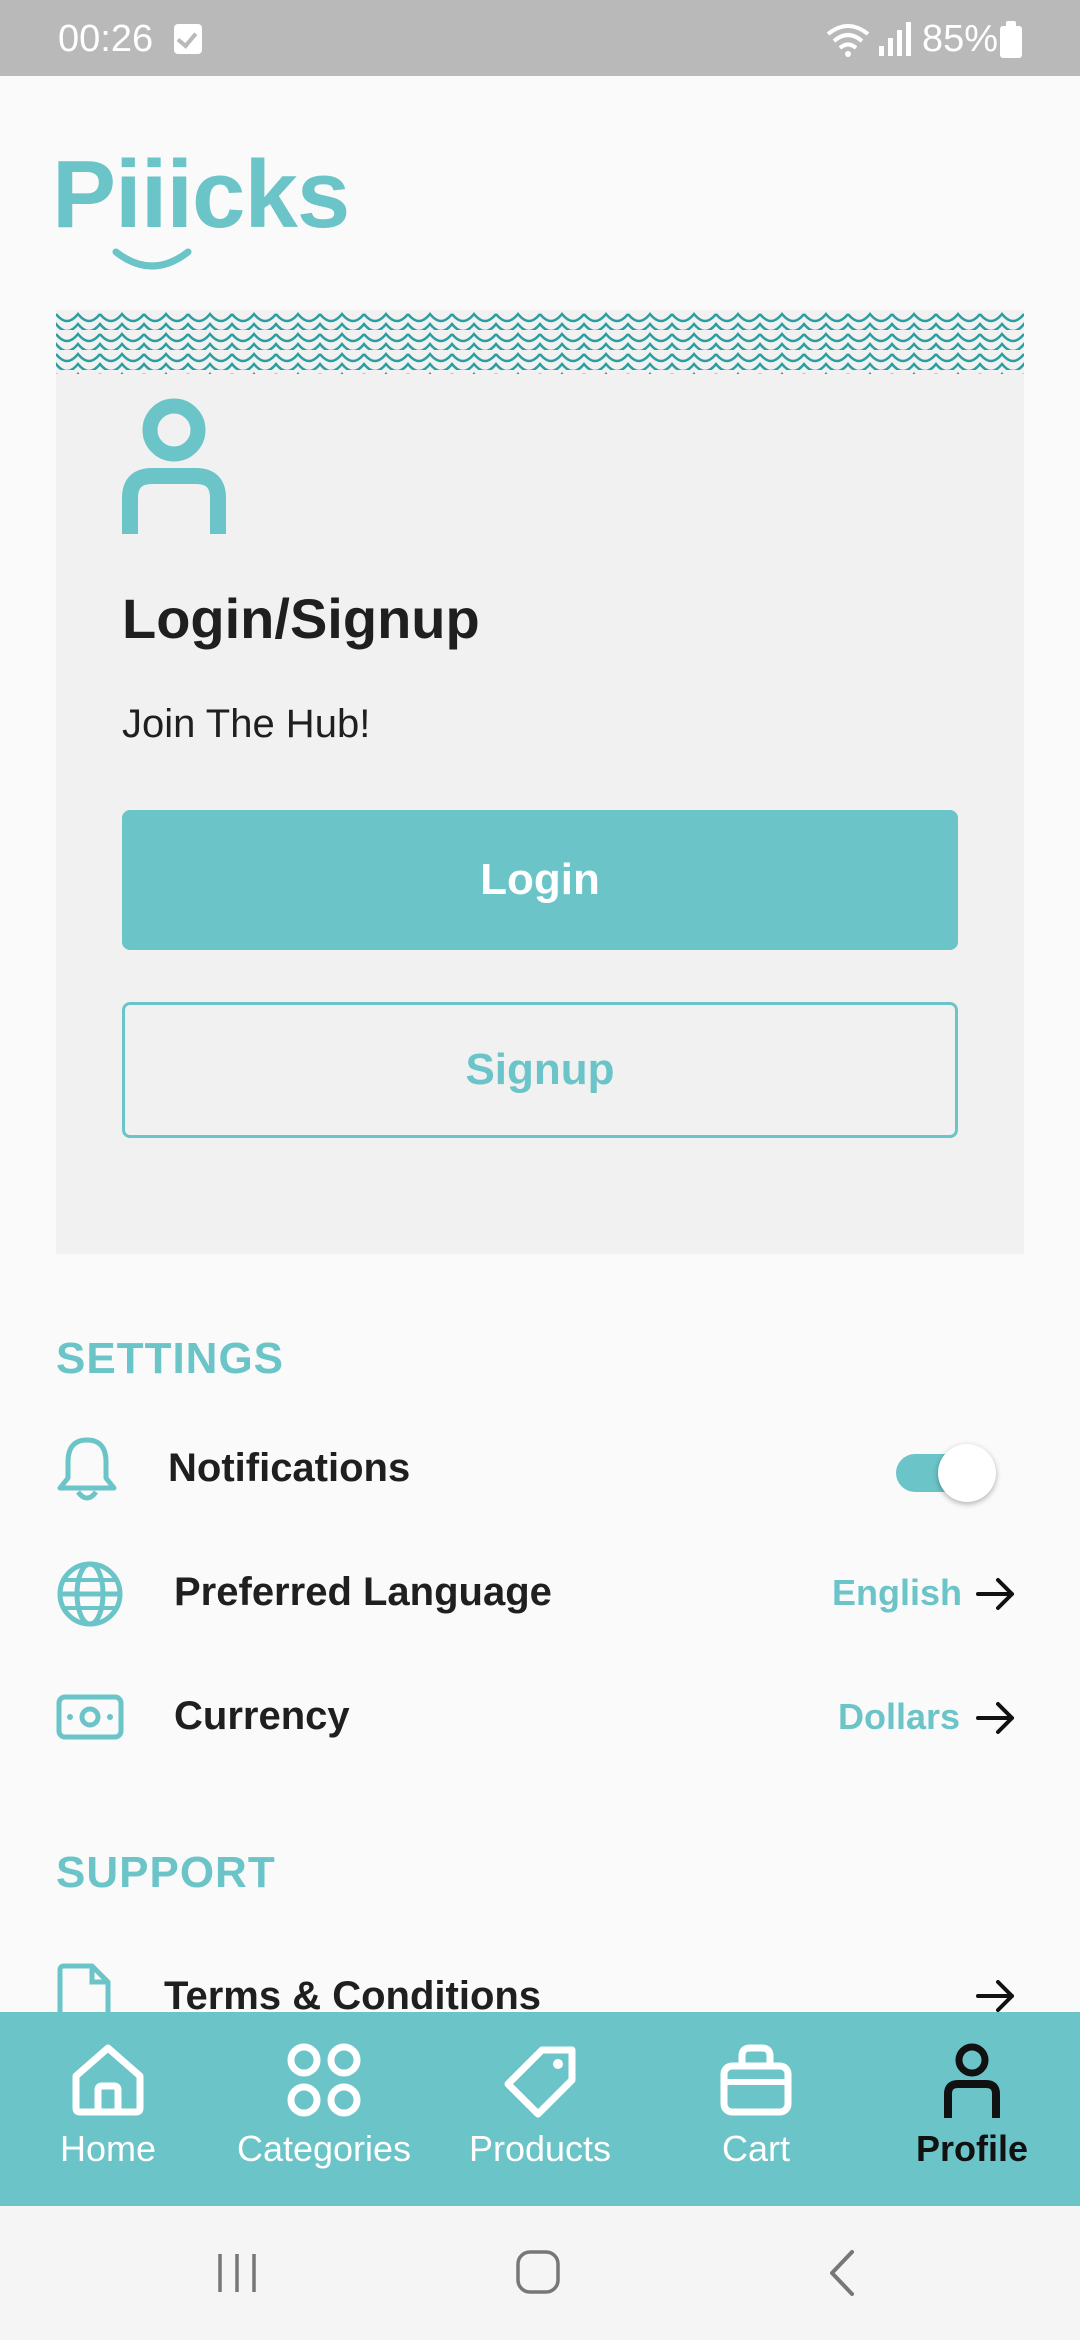  I want to click on logo-smile-icon, so click(152, 259).